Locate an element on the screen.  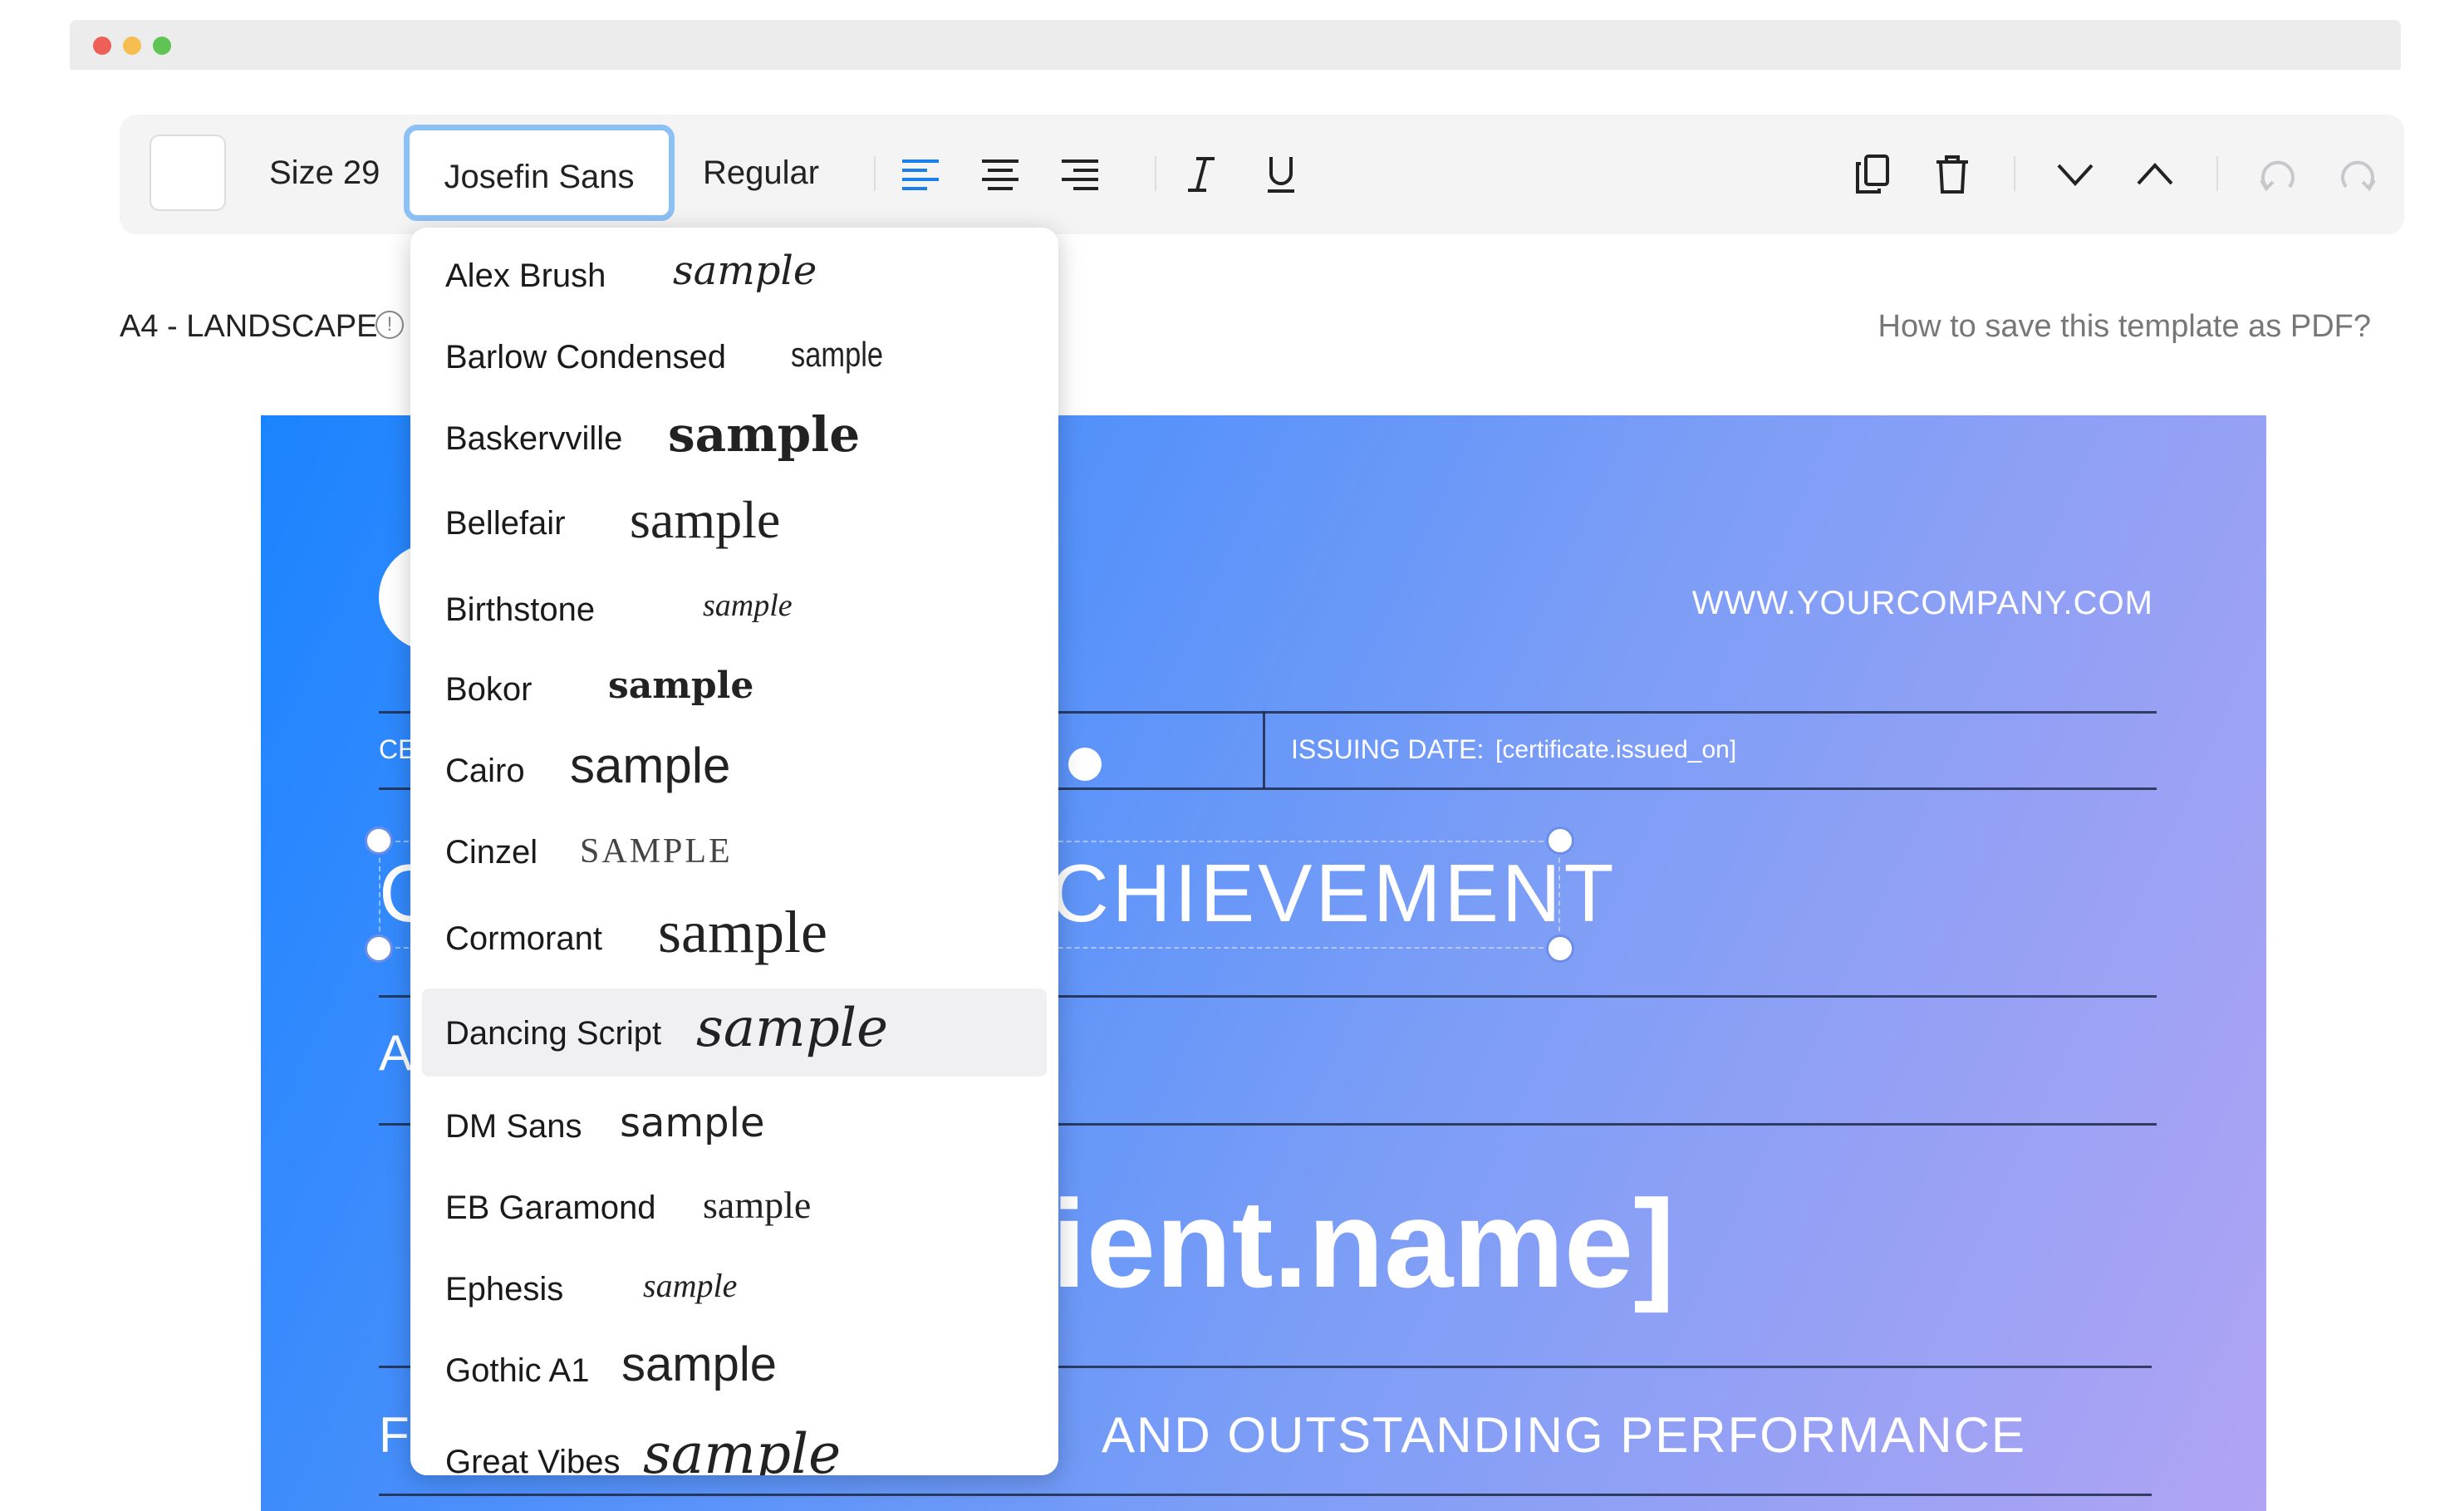
trash-icon is located at coordinates (1952, 175).